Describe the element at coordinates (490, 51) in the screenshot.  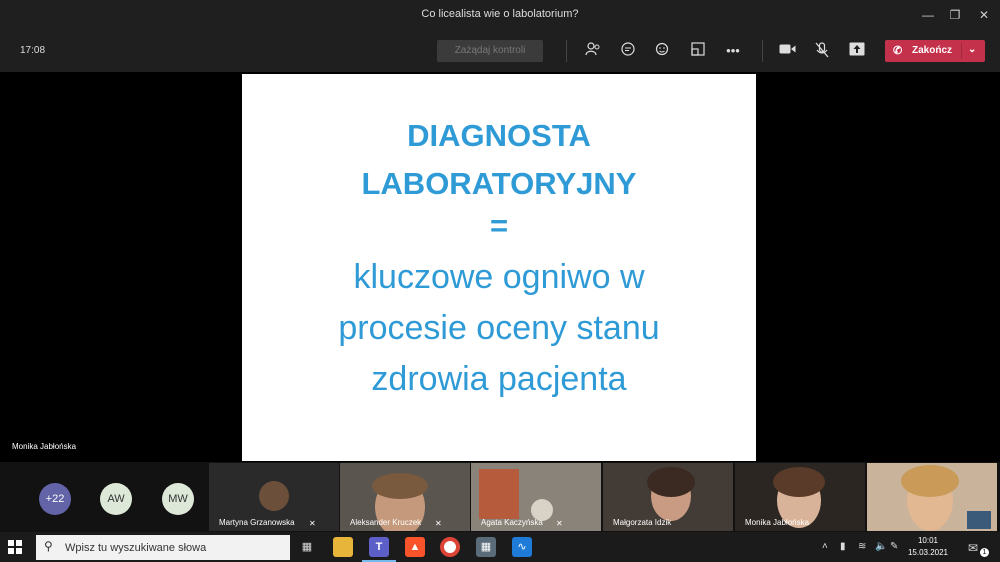
I see `request-control-button: Zażądaj kontroli` at that location.